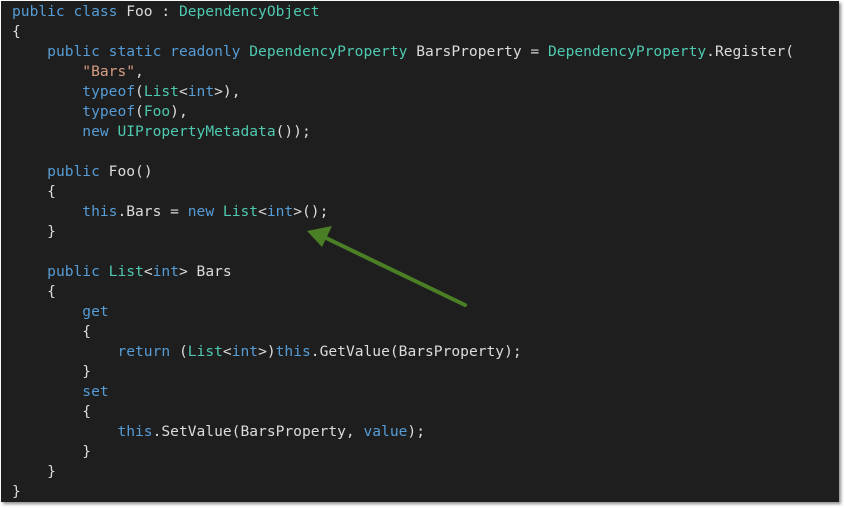  Describe the element at coordinates (311, 211) in the screenshot. I see `code-token: >();` at that location.